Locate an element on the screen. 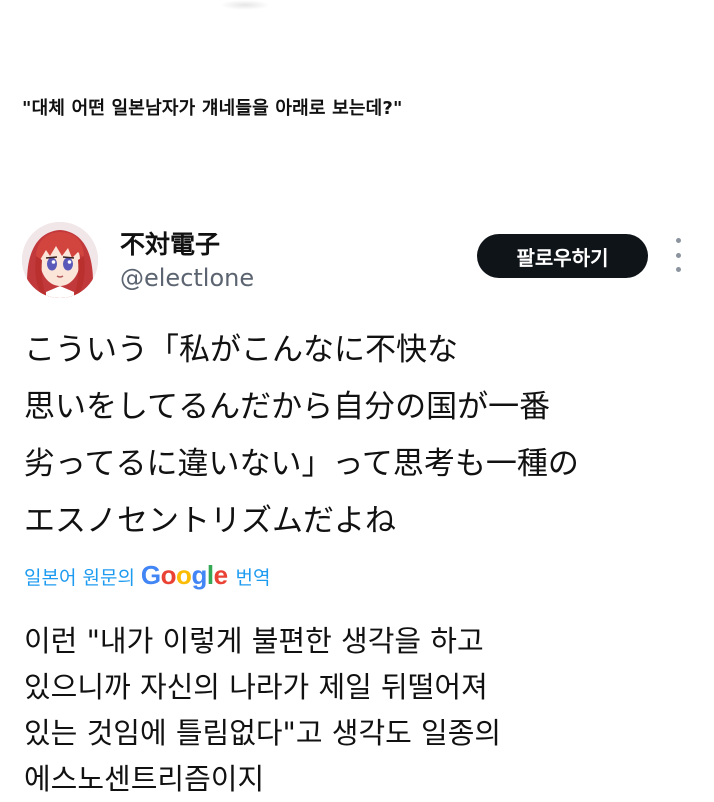 The width and height of the screenshot is (714, 802). anime-girl-avatar-icon is located at coordinates (60, 260).